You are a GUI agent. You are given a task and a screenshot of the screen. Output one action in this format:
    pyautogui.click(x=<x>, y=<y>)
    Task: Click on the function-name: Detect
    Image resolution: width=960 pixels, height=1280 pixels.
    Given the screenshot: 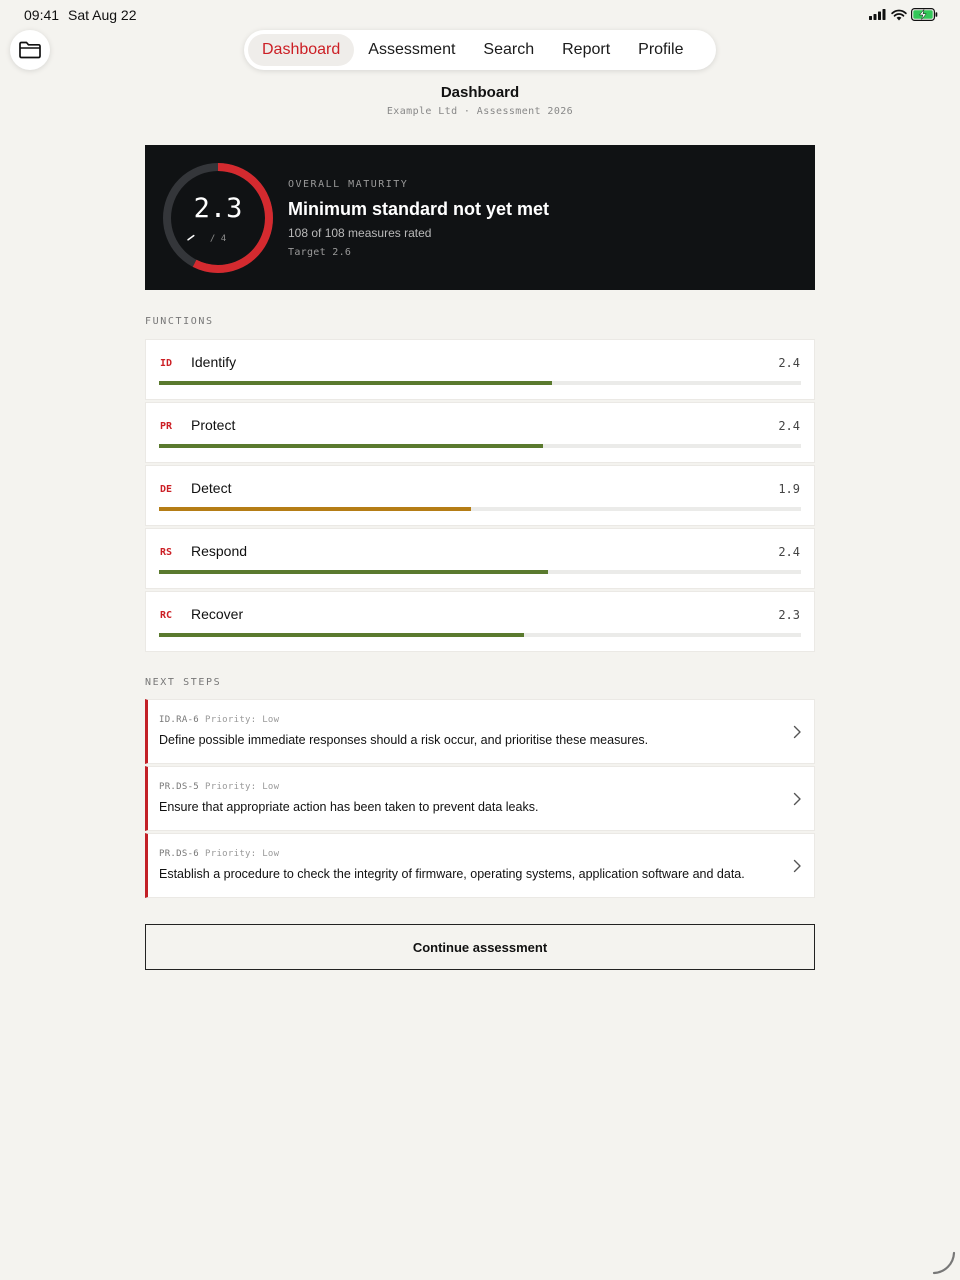 What is the action you would take?
    pyautogui.click(x=211, y=488)
    